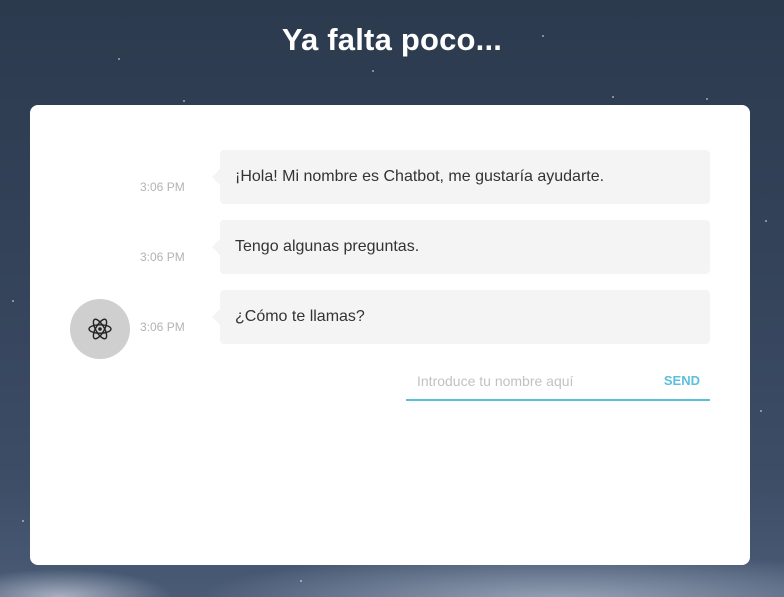 The width and height of the screenshot is (784, 597). I want to click on name-input, so click(526, 381).